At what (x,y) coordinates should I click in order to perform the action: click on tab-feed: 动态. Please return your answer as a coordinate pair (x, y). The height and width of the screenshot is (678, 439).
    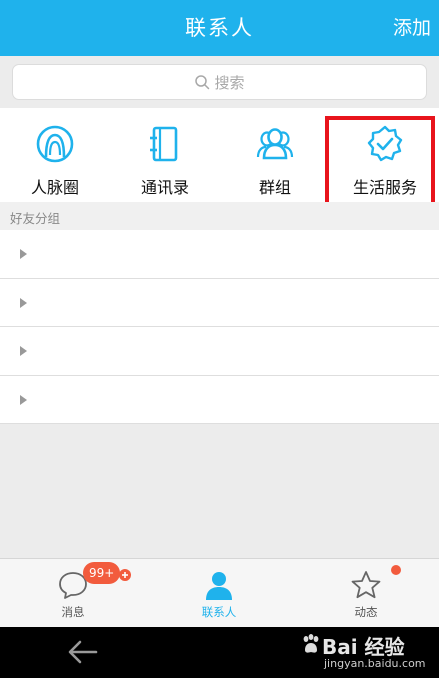
    Looking at the image, I should click on (366, 593).